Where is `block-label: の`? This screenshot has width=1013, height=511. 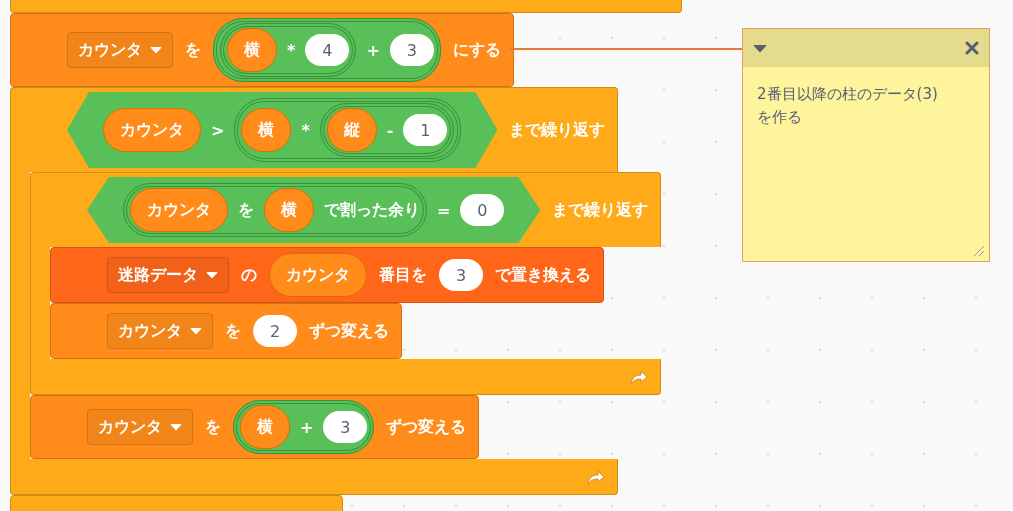 block-label: の is located at coordinates (249, 275).